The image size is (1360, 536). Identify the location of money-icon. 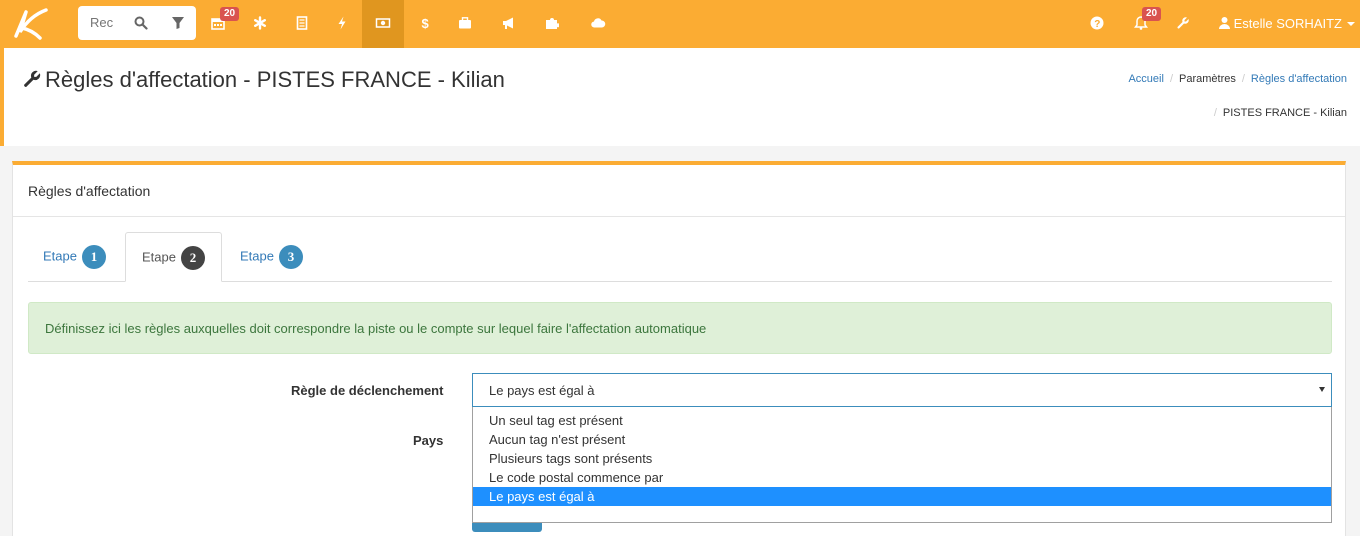
(383, 23).